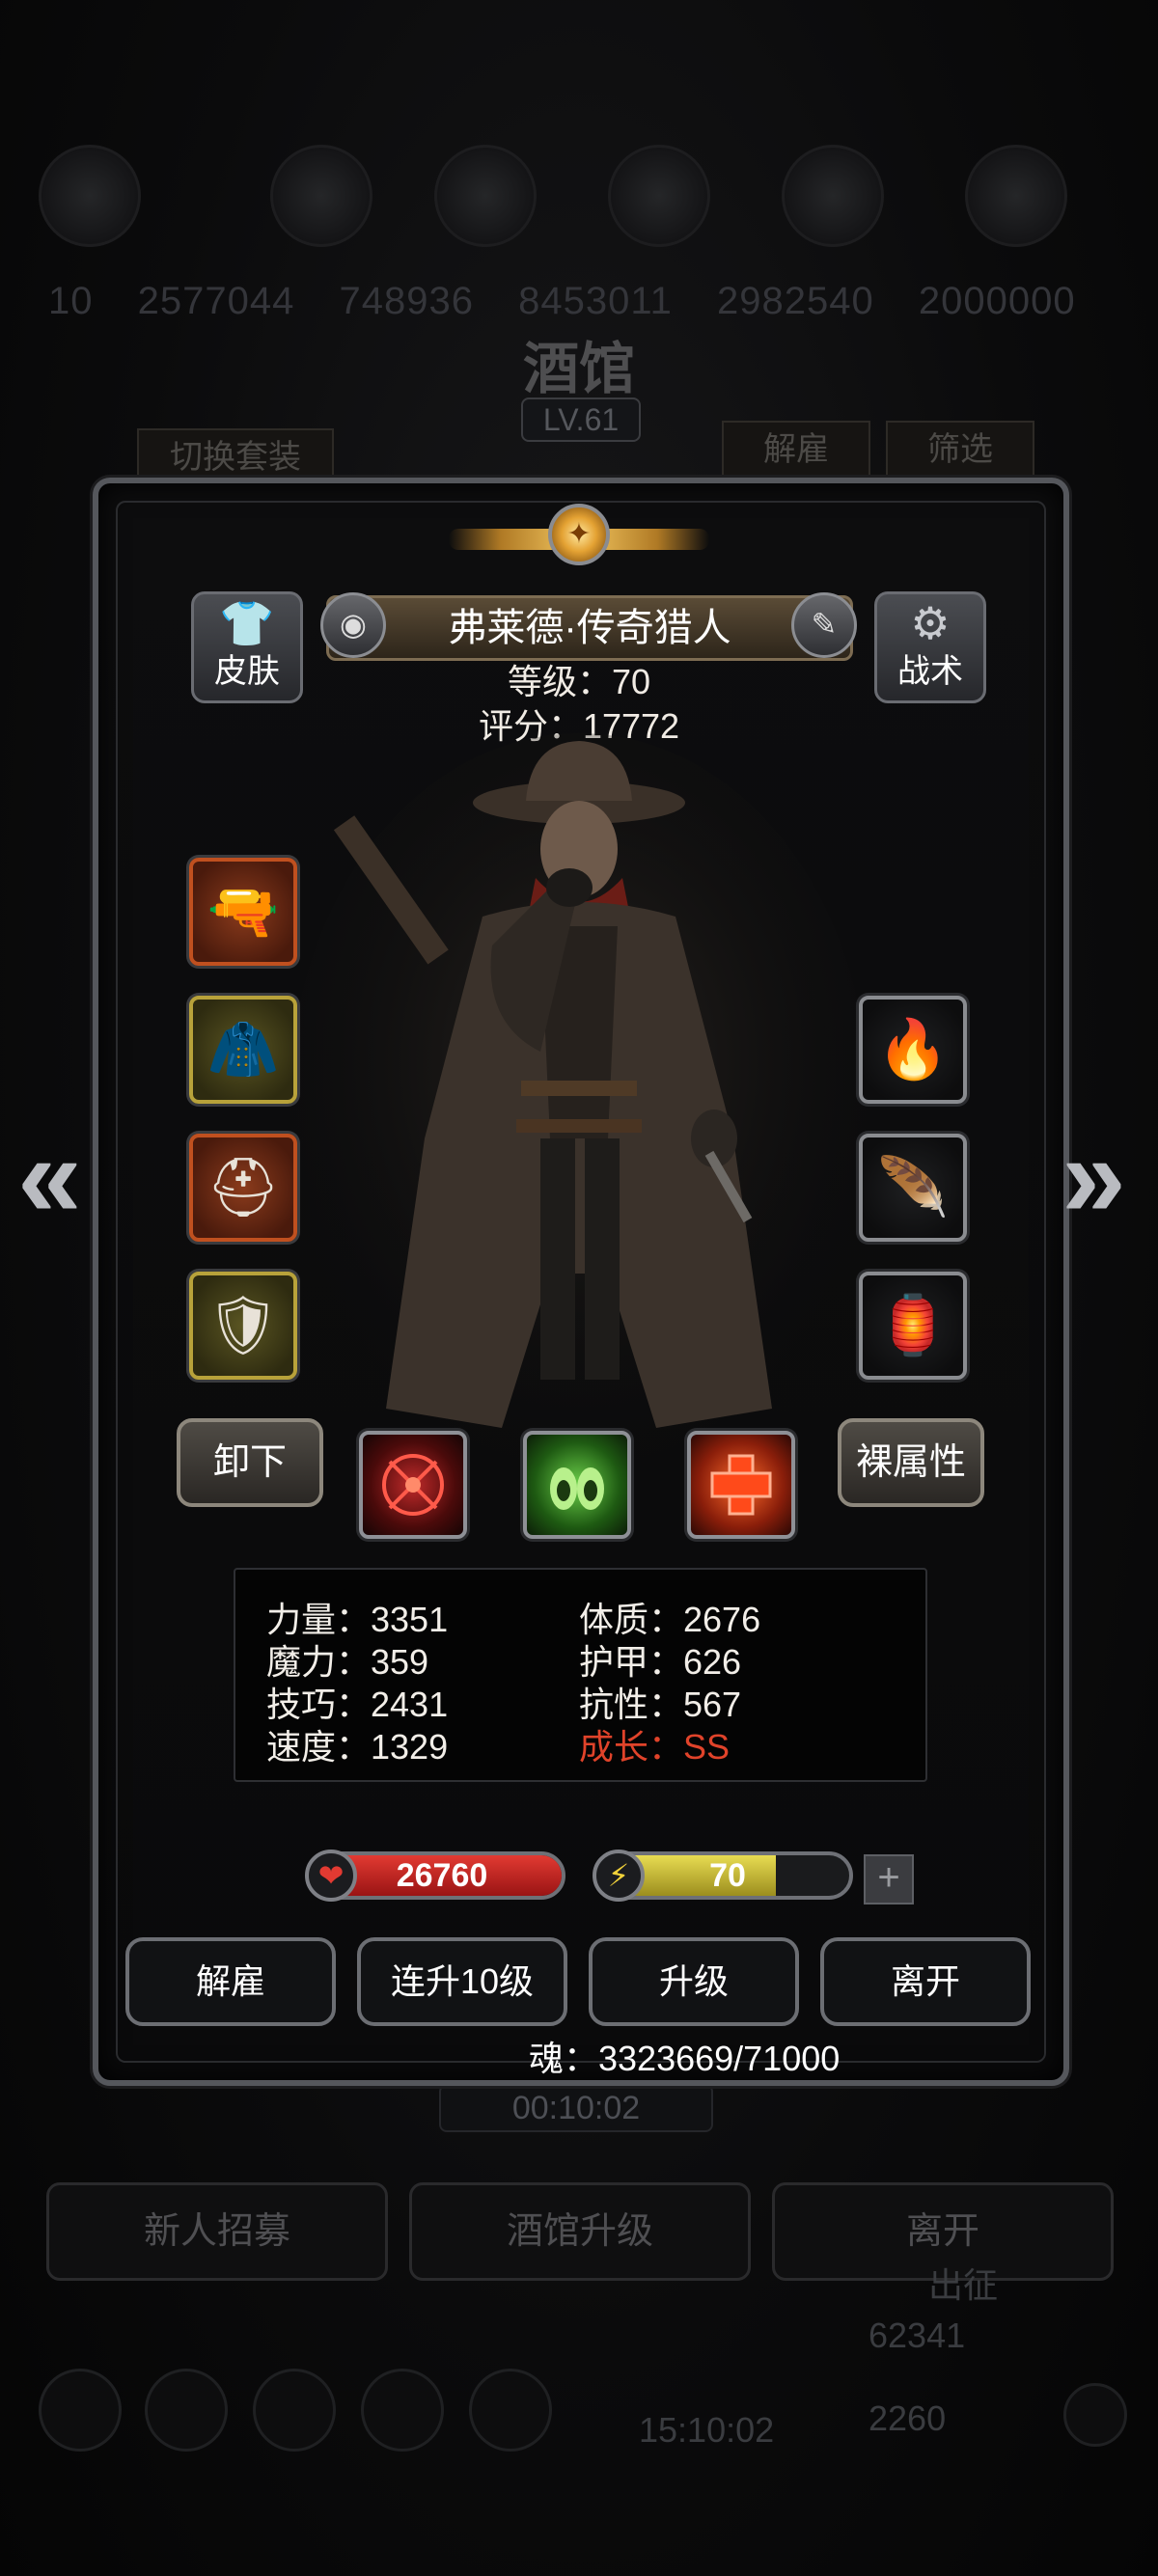  What do you see at coordinates (581, 420) in the screenshot?
I see `tavern-level: LV.61` at bounding box center [581, 420].